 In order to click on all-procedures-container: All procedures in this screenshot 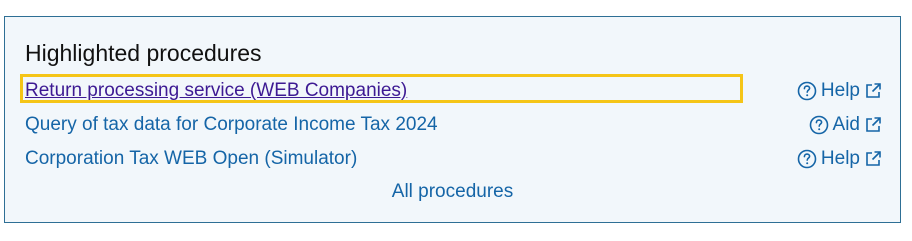, I will do `click(452, 192)`.